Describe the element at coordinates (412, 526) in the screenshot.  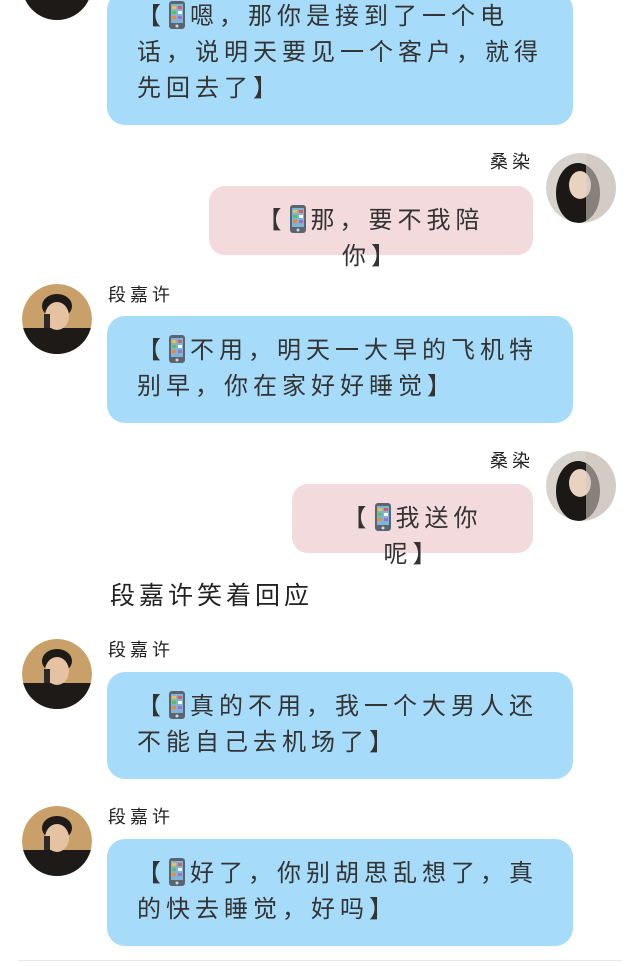
I see `message-bubble: 【我送你呢】` at that location.